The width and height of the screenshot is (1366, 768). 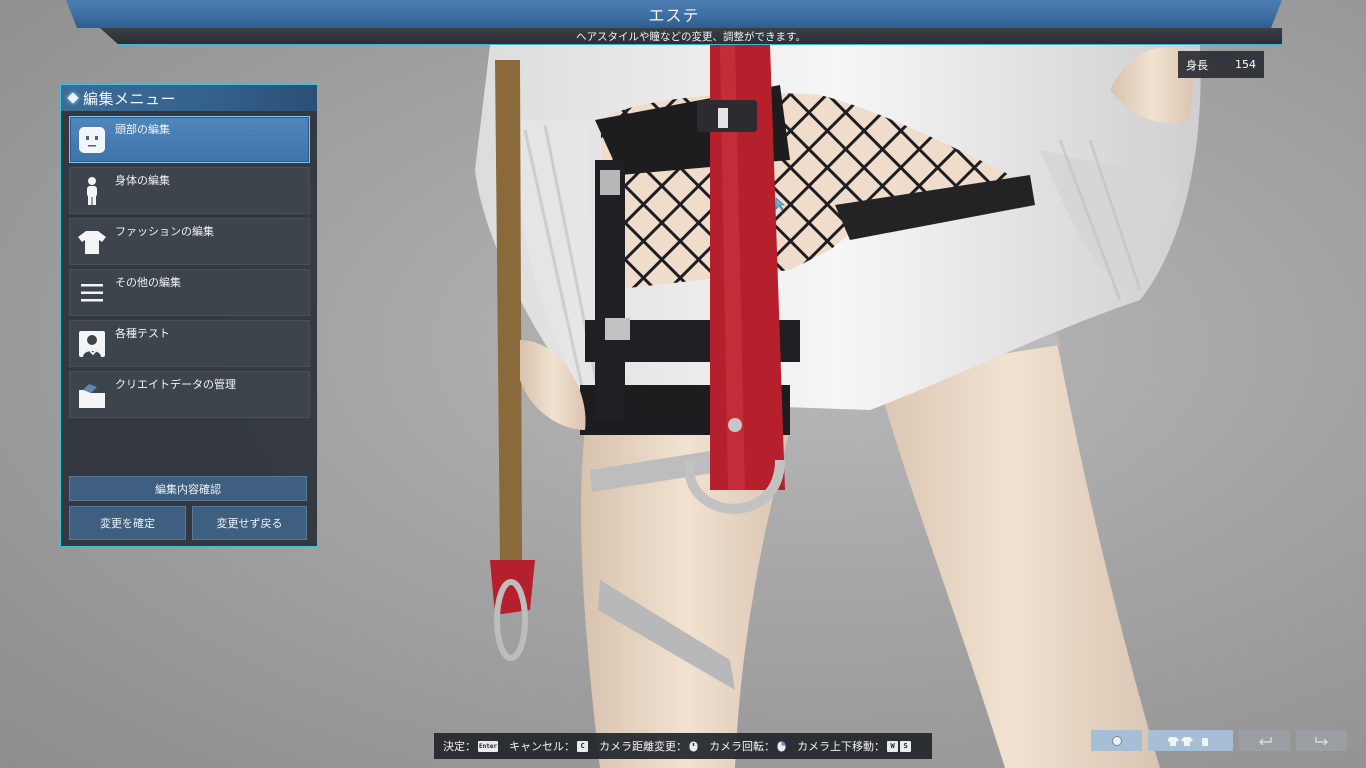 I want to click on guide-rotate: カメラ回転：, so click(x=747, y=746).